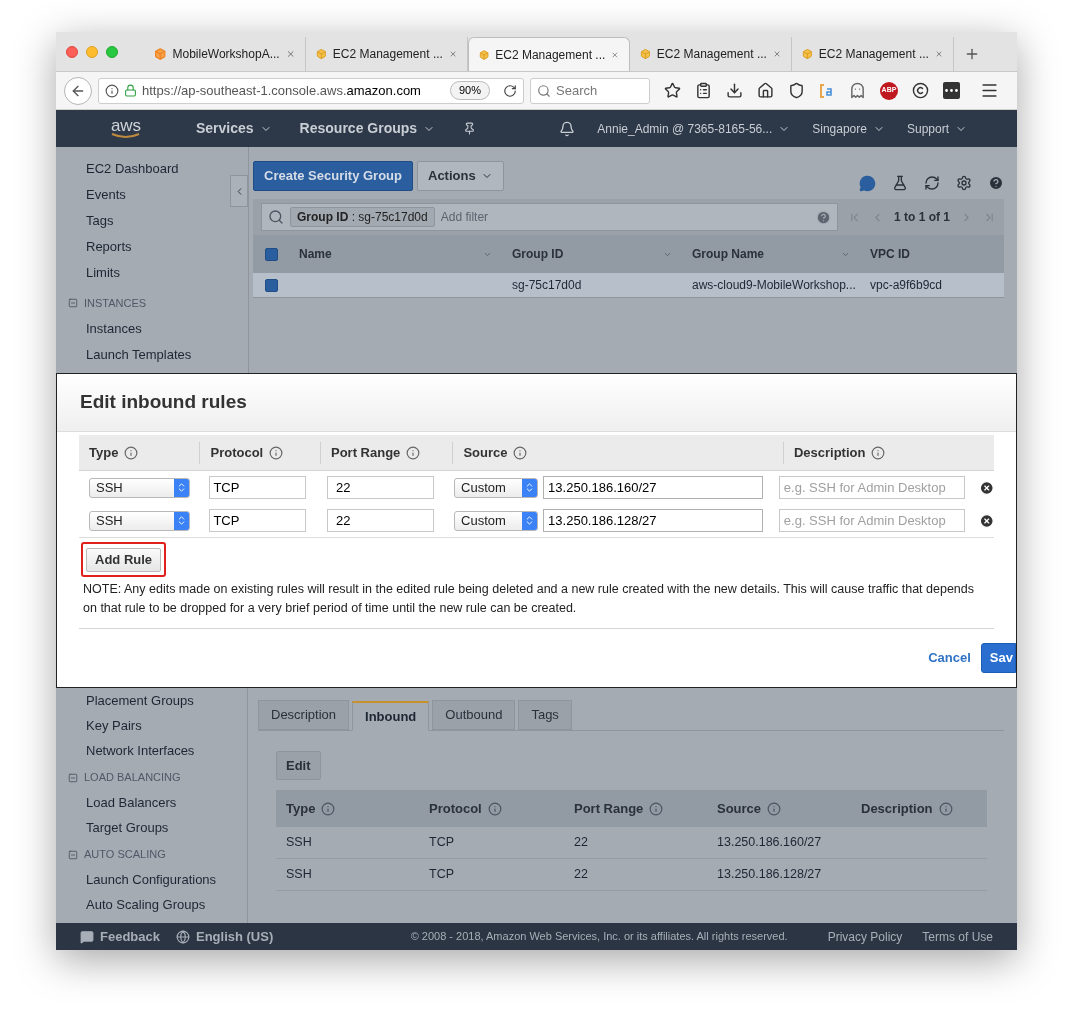 This screenshot has width=1073, height=1031. What do you see at coordinates (333, 176) in the screenshot?
I see `create-security-group-button: Create Security Group` at bounding box center [333, 176].